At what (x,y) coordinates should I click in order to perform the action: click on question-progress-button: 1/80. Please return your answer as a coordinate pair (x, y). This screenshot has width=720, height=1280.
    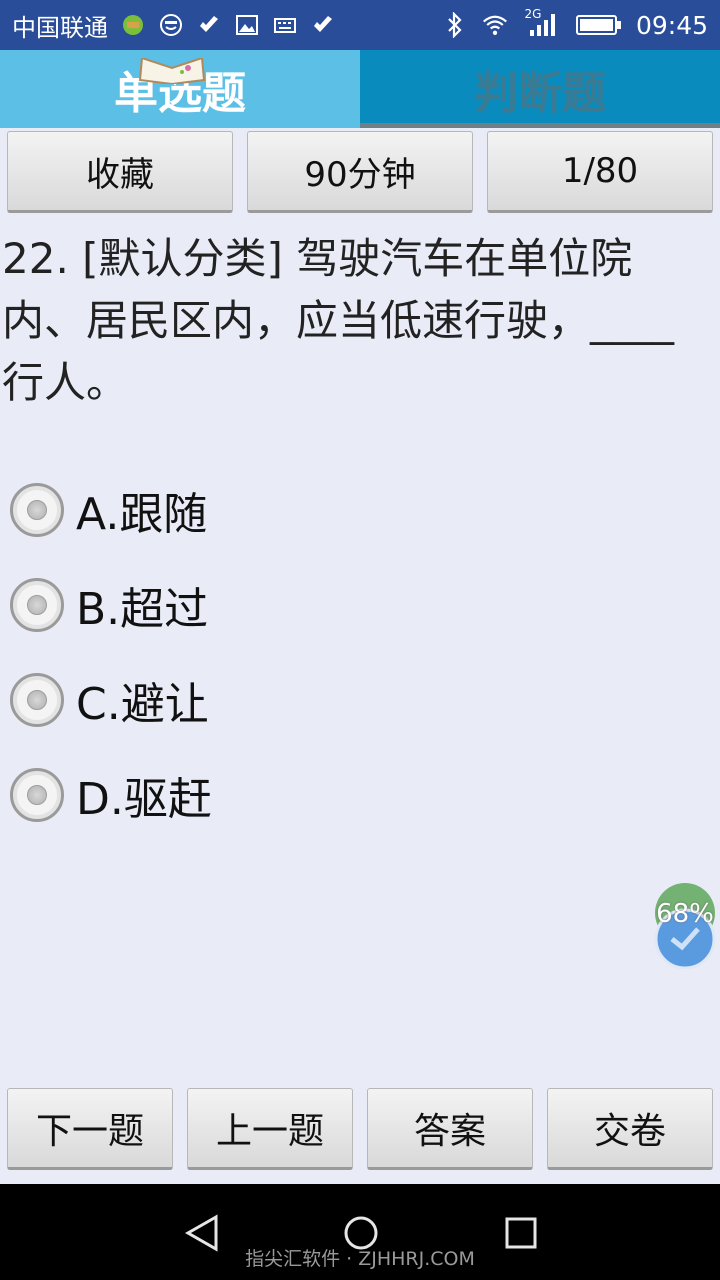
    Looking at the image, I should click on (600, 172).